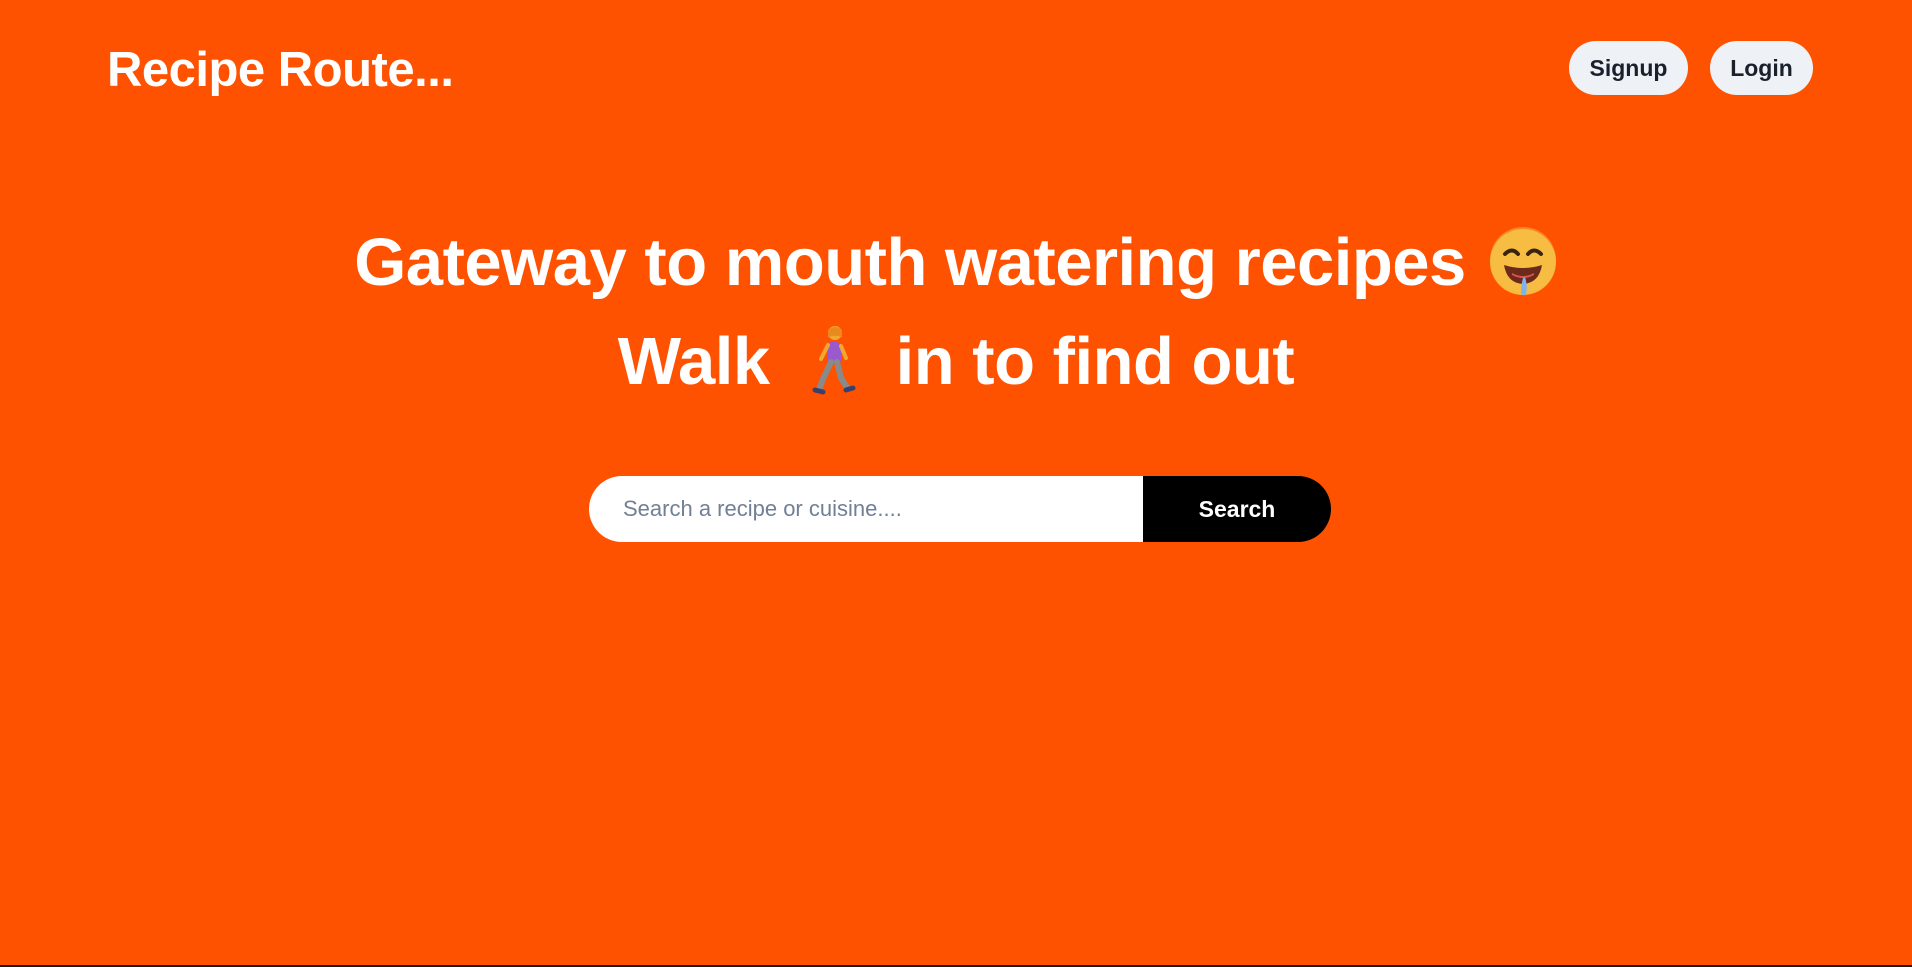  I want to click on hero-subheadline: Walk in to find out, so click(956, 362).